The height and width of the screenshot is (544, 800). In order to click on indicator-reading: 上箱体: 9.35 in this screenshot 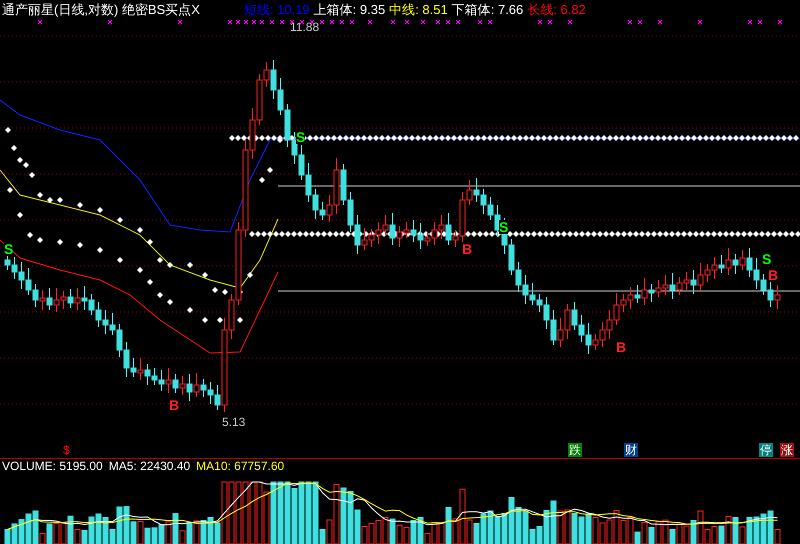, I will do `click(350, 10)`.